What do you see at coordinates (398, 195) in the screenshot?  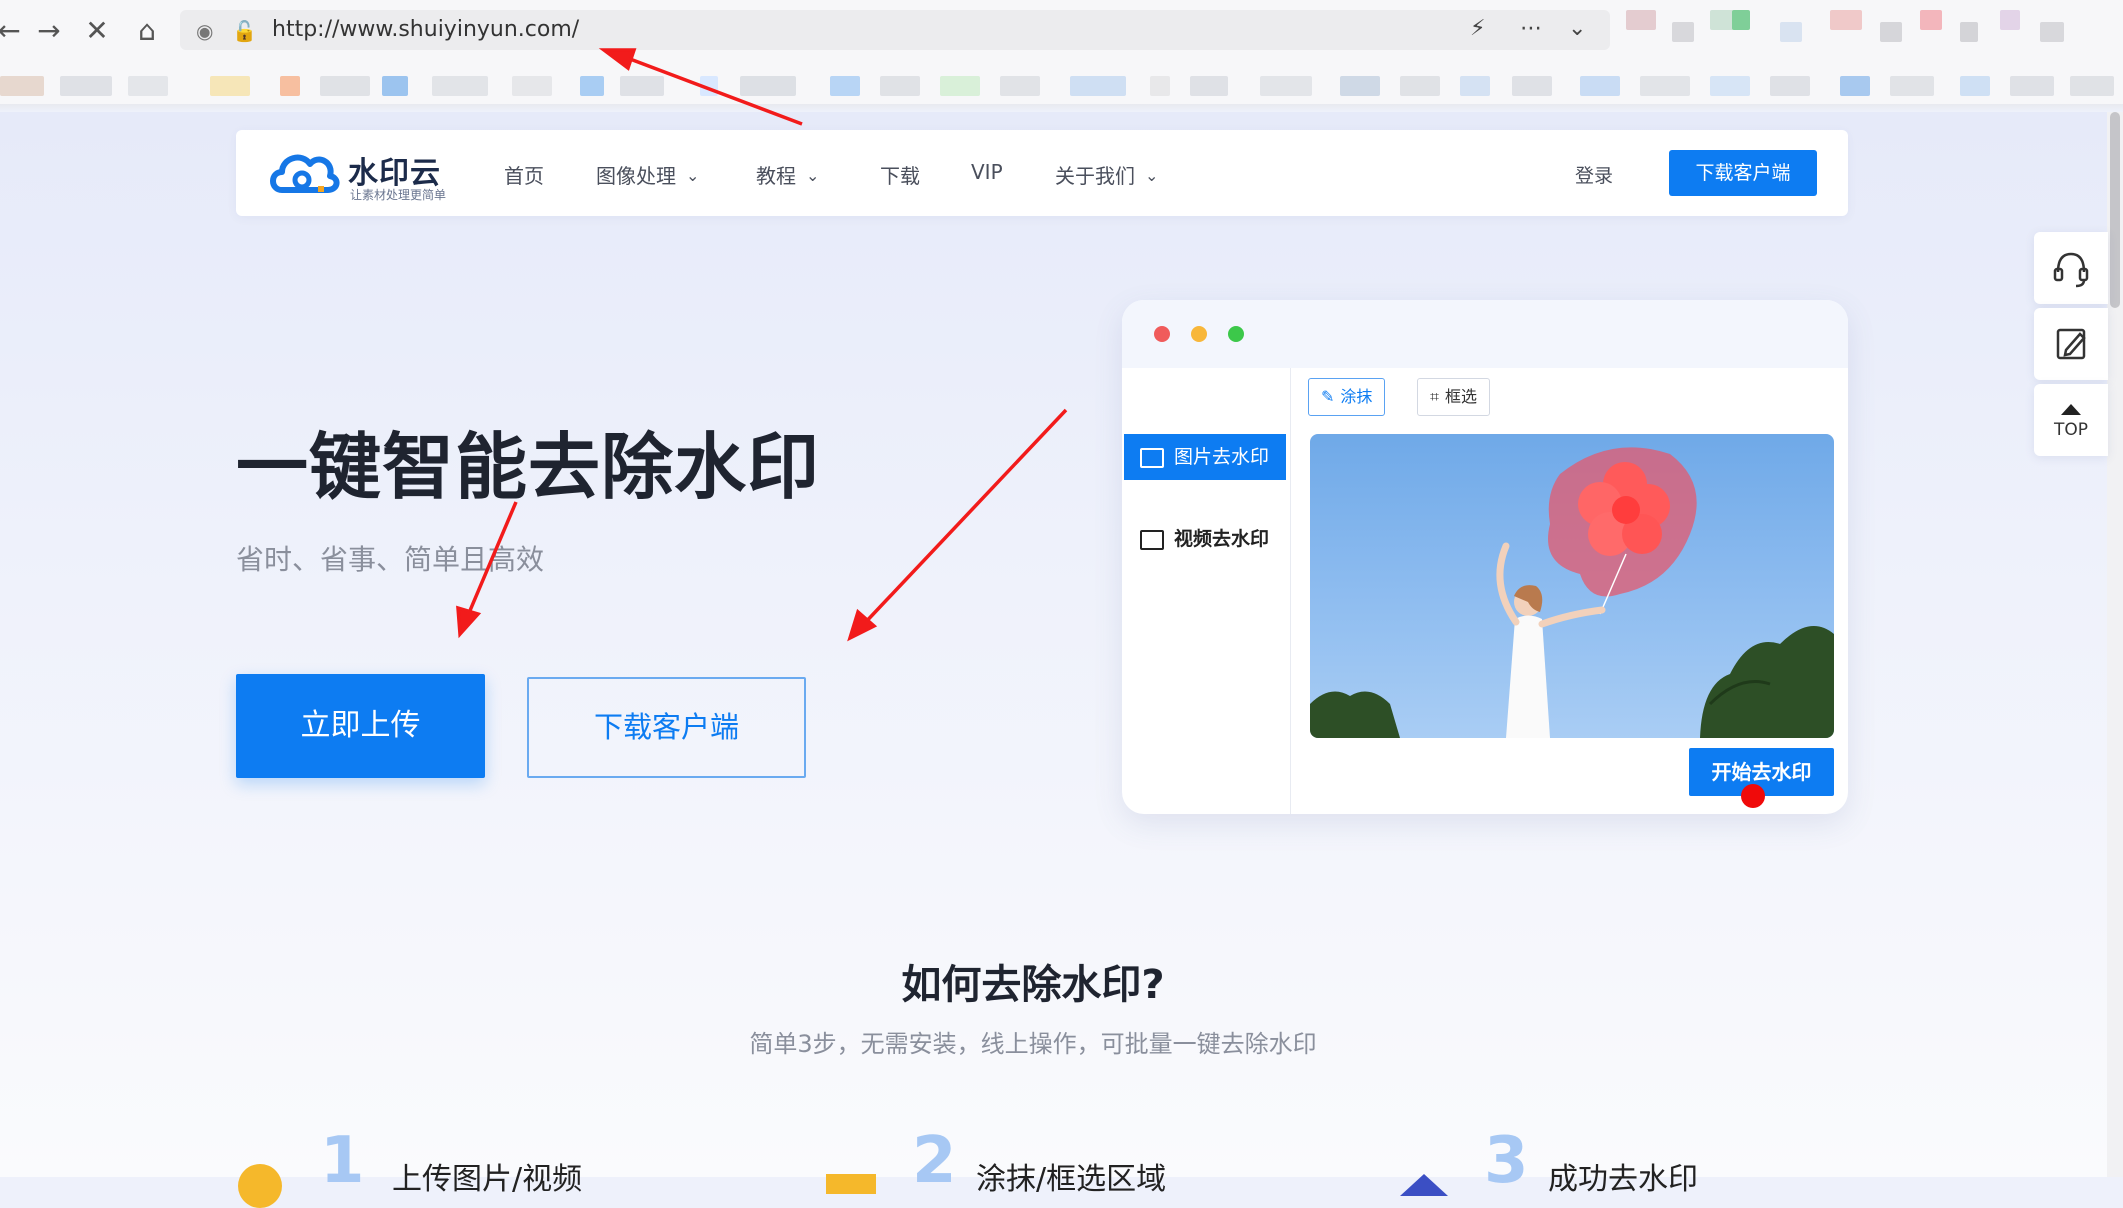 I see `logo-tagline: 让素材处理更简单` at bounding box center [398, 195].